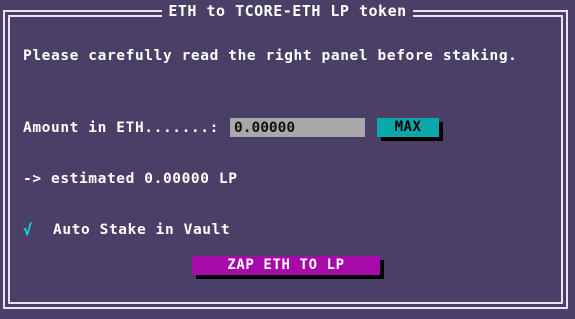 Image resolution: width=575 pixels, height=319 pixels. Describe the element at coordinates (130, 179) in the screenshot. I see `estimate-text: -> estimated 0.00000 LP` at that location.